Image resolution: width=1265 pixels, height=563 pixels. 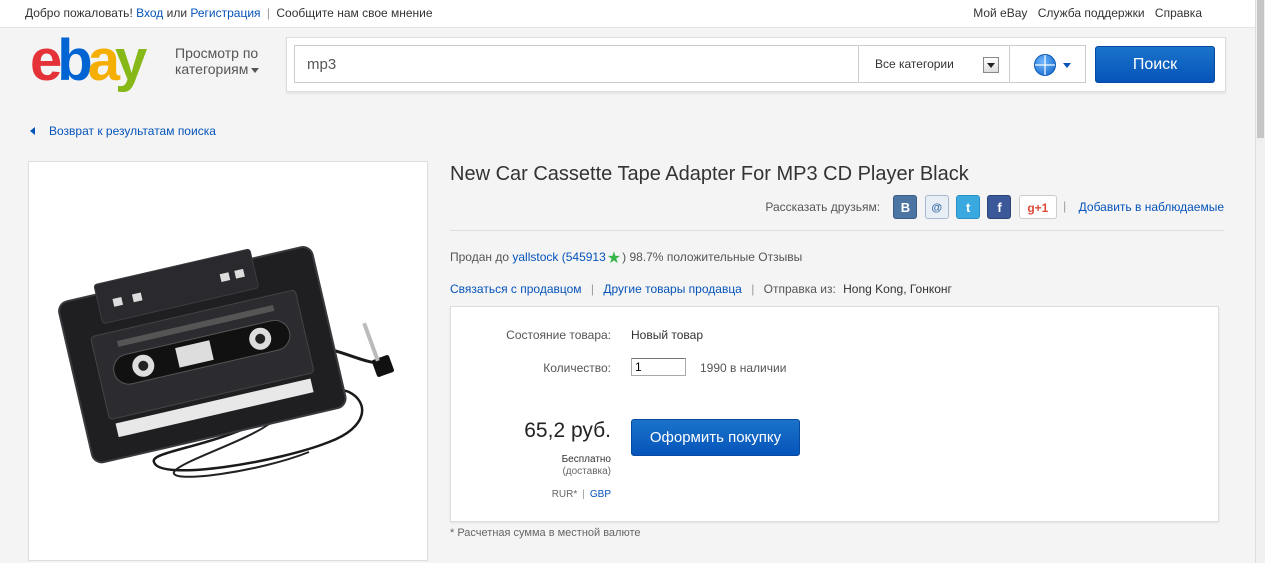 What do you see at coordinates (968, 207) in the screenshot?
I see `twitter-icon: t` at bounding box center [968, 207].